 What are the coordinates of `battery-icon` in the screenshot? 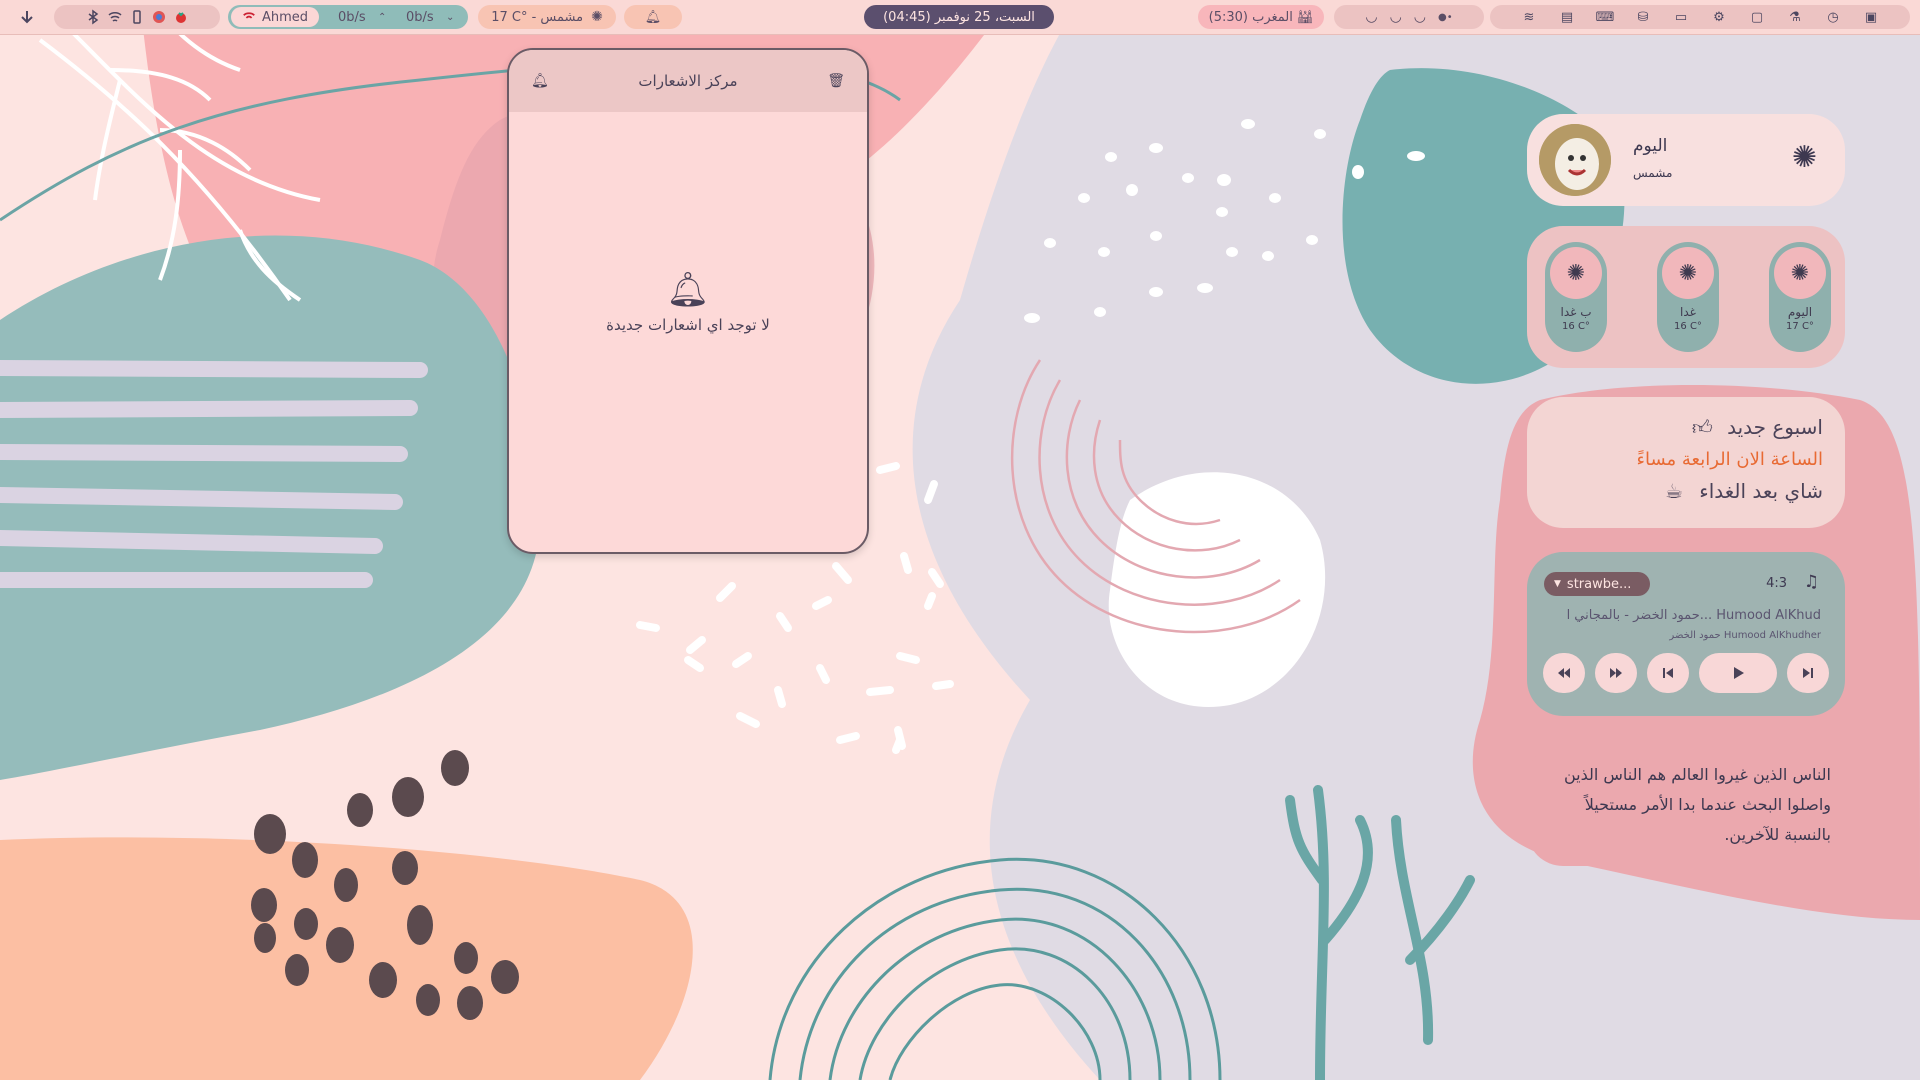 It's located at (137, 17).